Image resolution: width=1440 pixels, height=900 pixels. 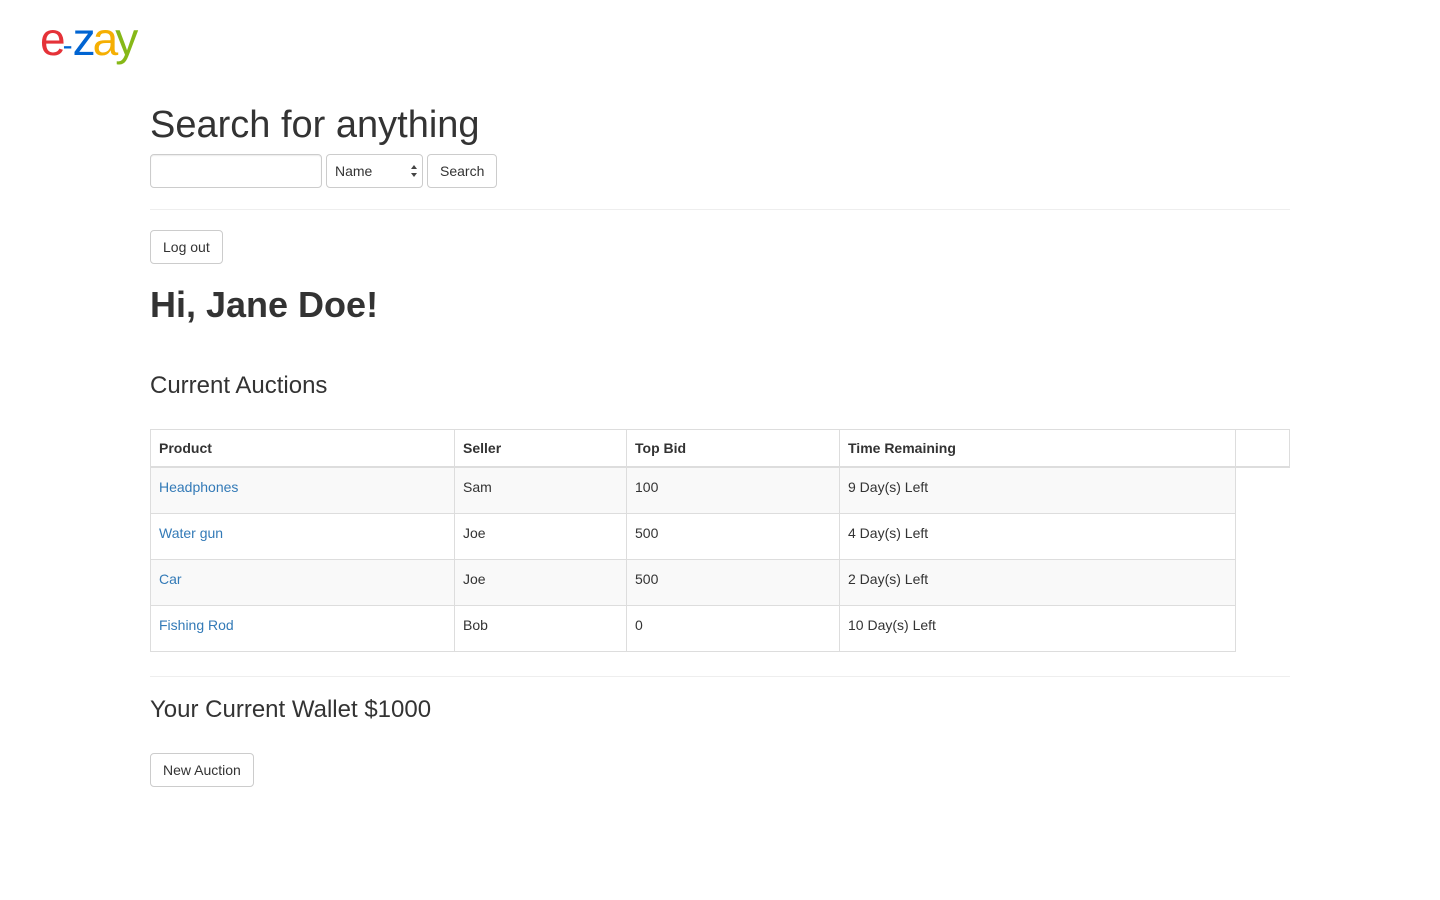 What do you see at coordinates (1037, 582) in the screenshot?
I see `time-remaining-cell: 2 Day(s) Left` at bounding box center [1037, 582].